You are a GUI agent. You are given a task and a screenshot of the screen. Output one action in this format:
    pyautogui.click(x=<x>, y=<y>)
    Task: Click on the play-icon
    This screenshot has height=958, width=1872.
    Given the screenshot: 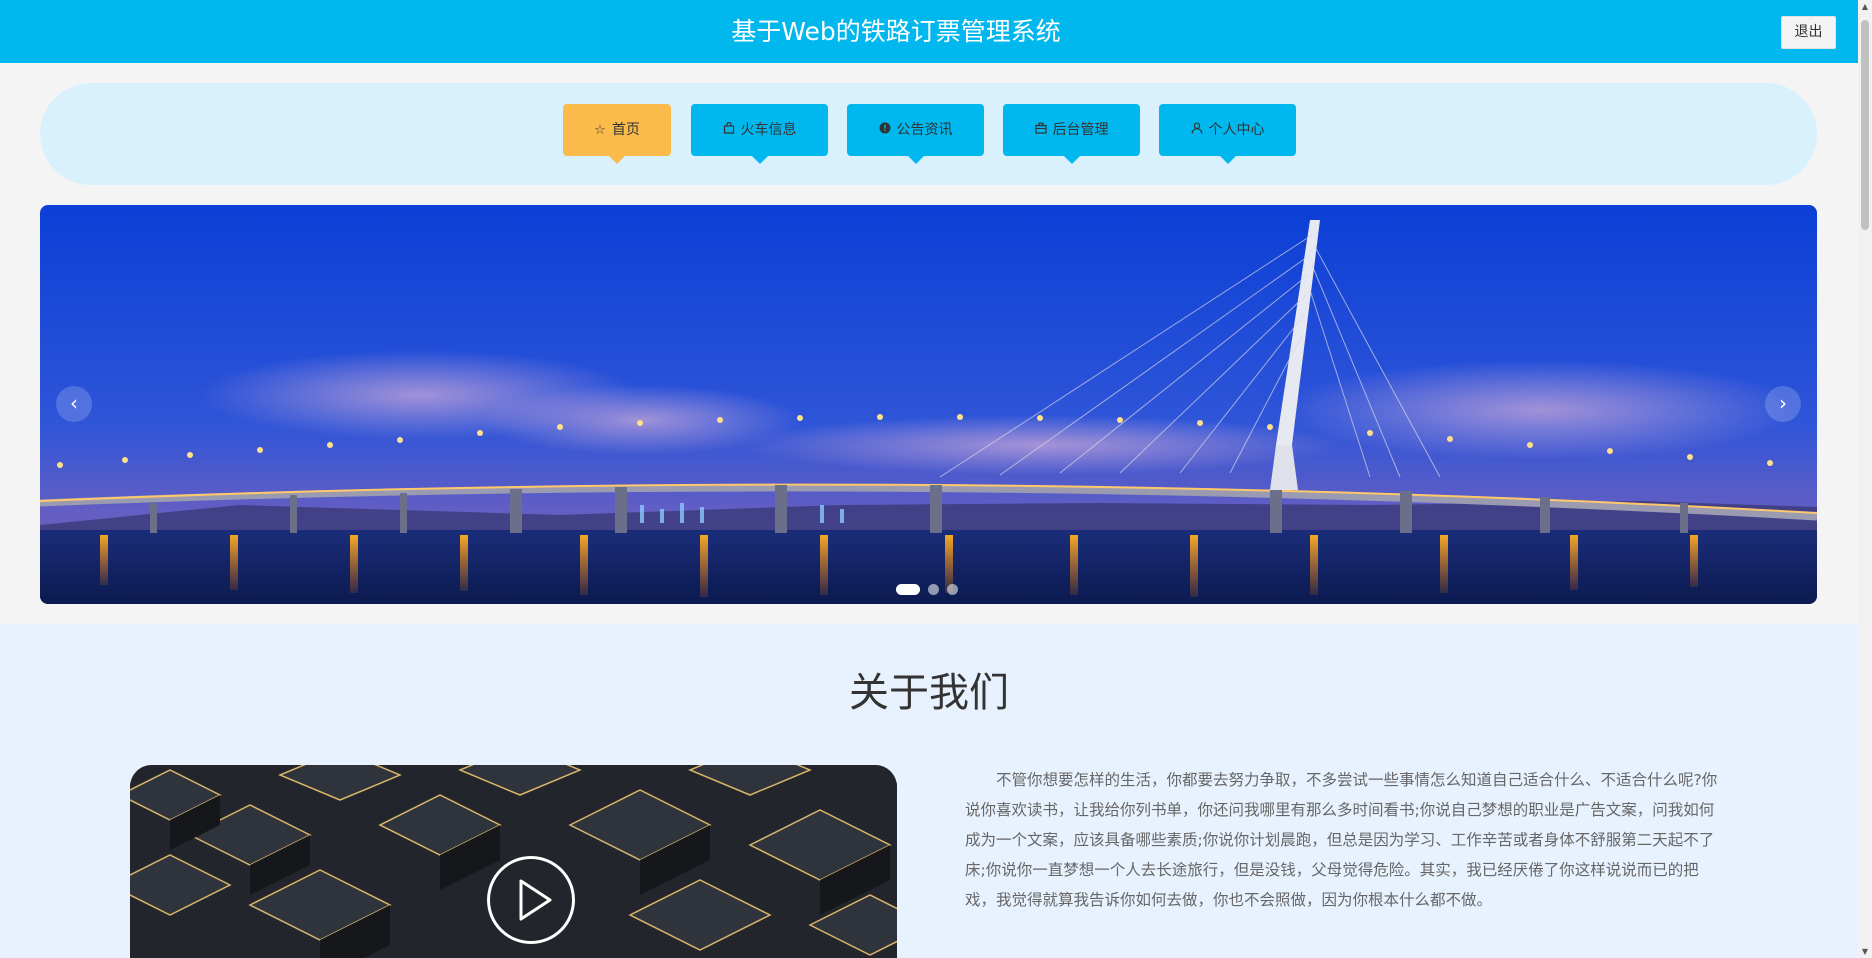 What is the action you would take?
    pyautogui.click(x=535, y=900)
    